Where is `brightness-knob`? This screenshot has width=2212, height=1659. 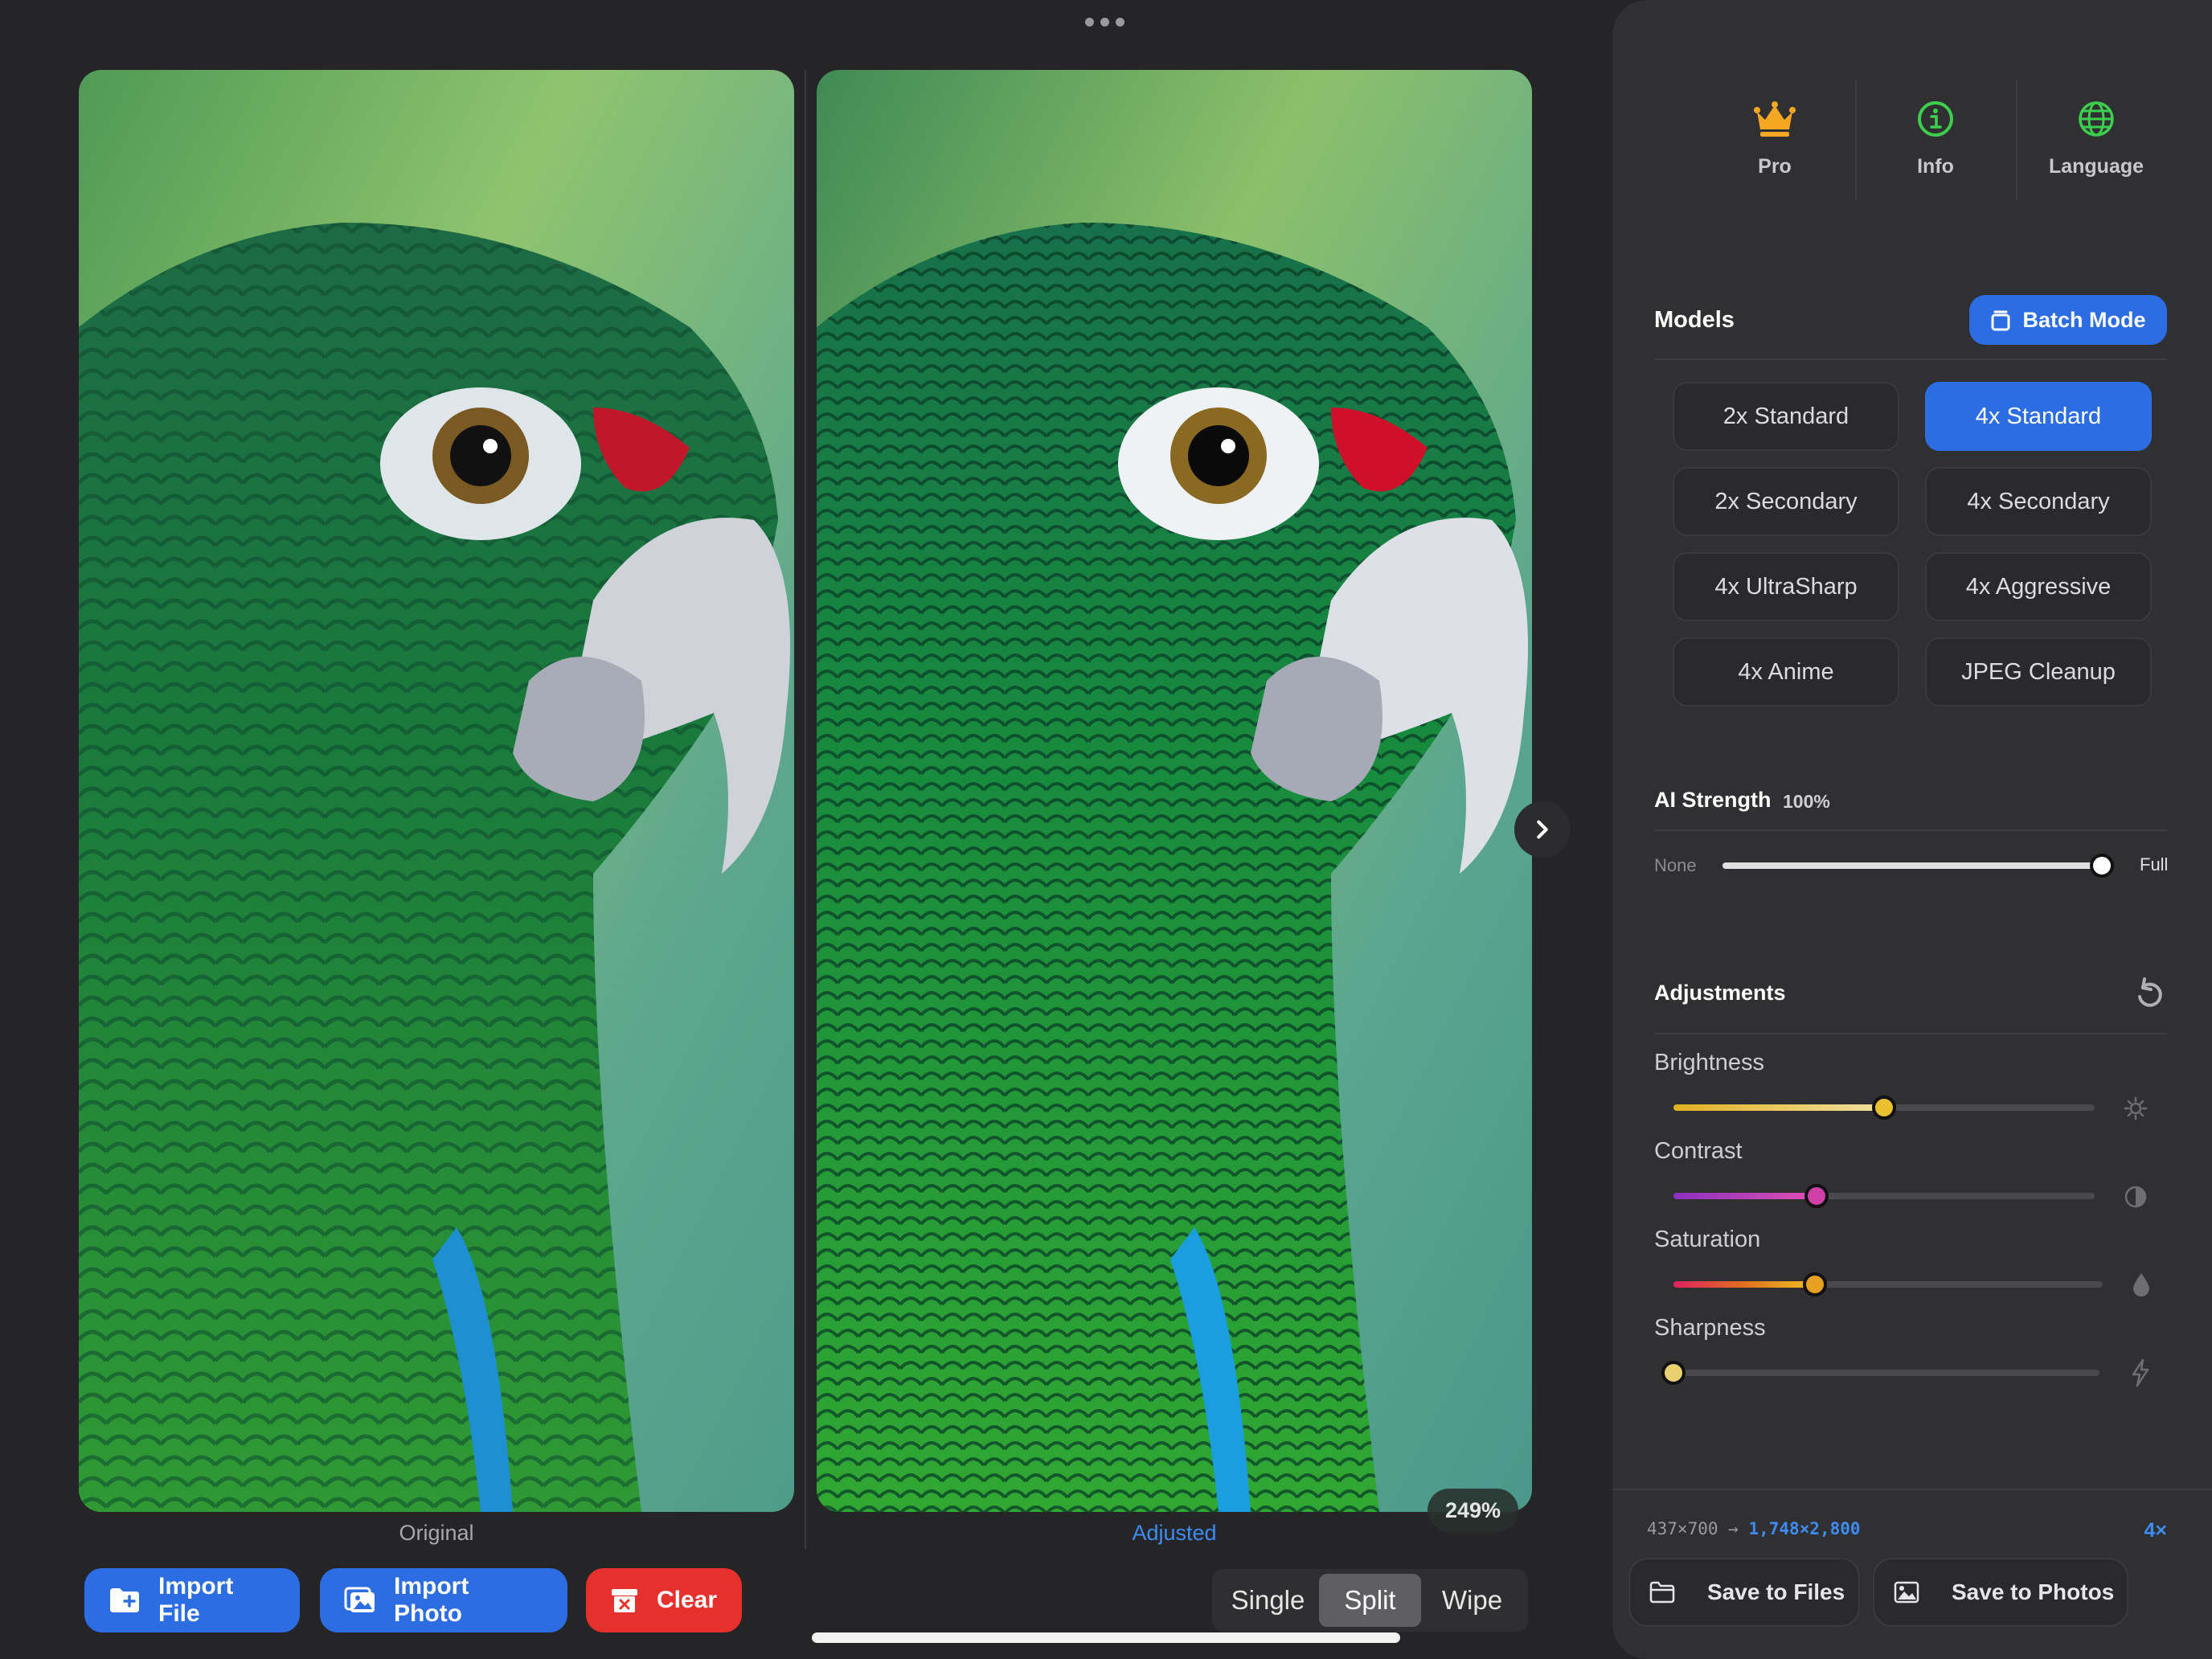 brightness-knob is located at coordinates (1884, 1108).